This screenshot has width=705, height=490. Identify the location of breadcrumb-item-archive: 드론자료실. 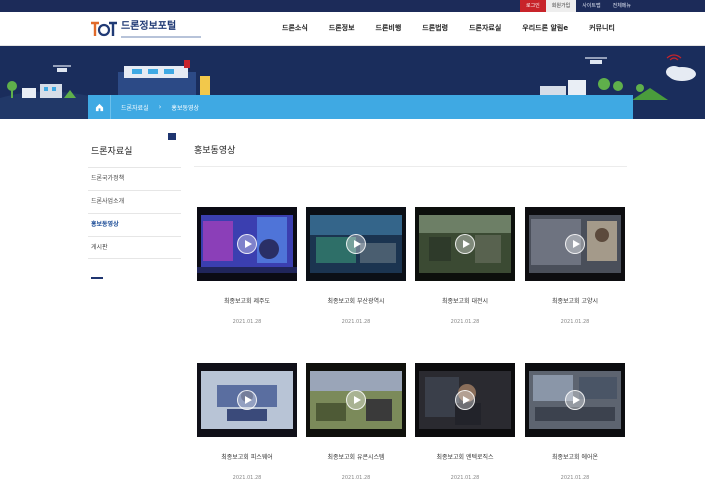
(135, 107).